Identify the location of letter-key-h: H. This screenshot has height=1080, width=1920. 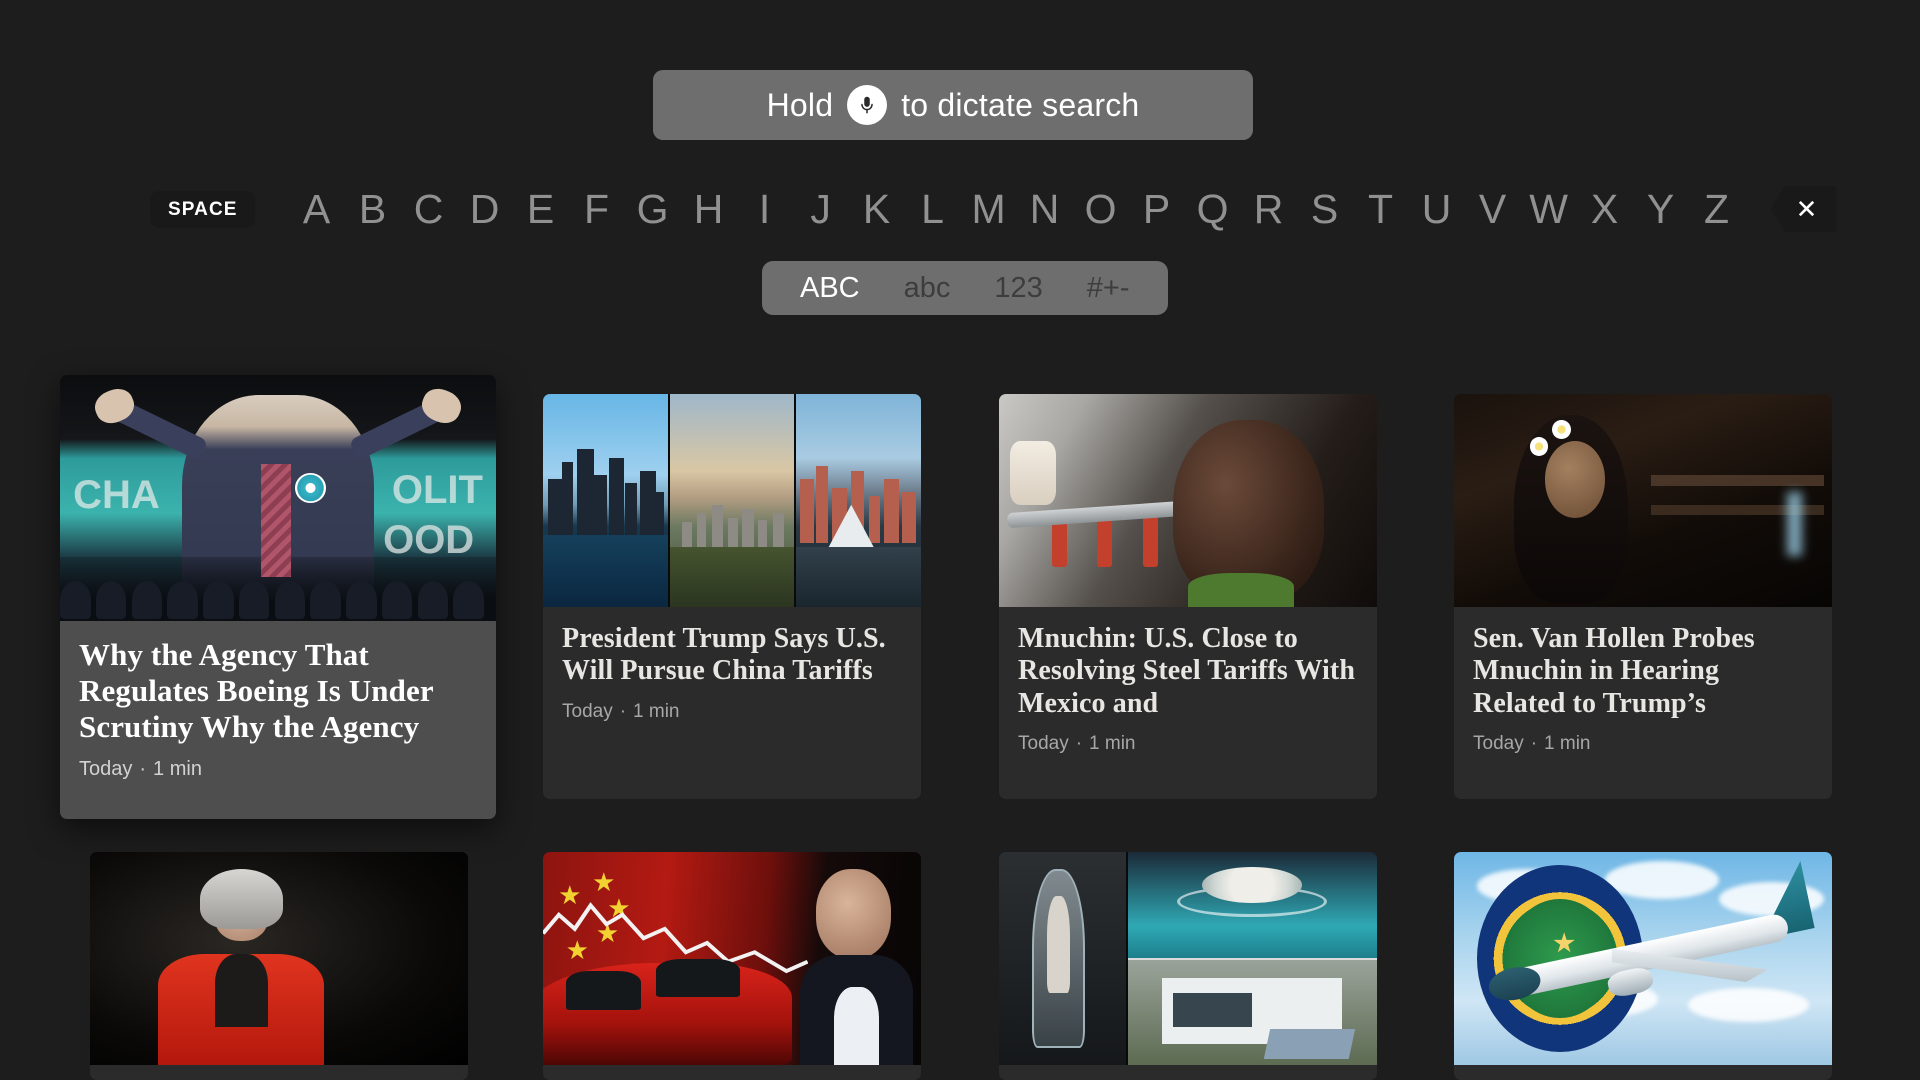
(709, 209).